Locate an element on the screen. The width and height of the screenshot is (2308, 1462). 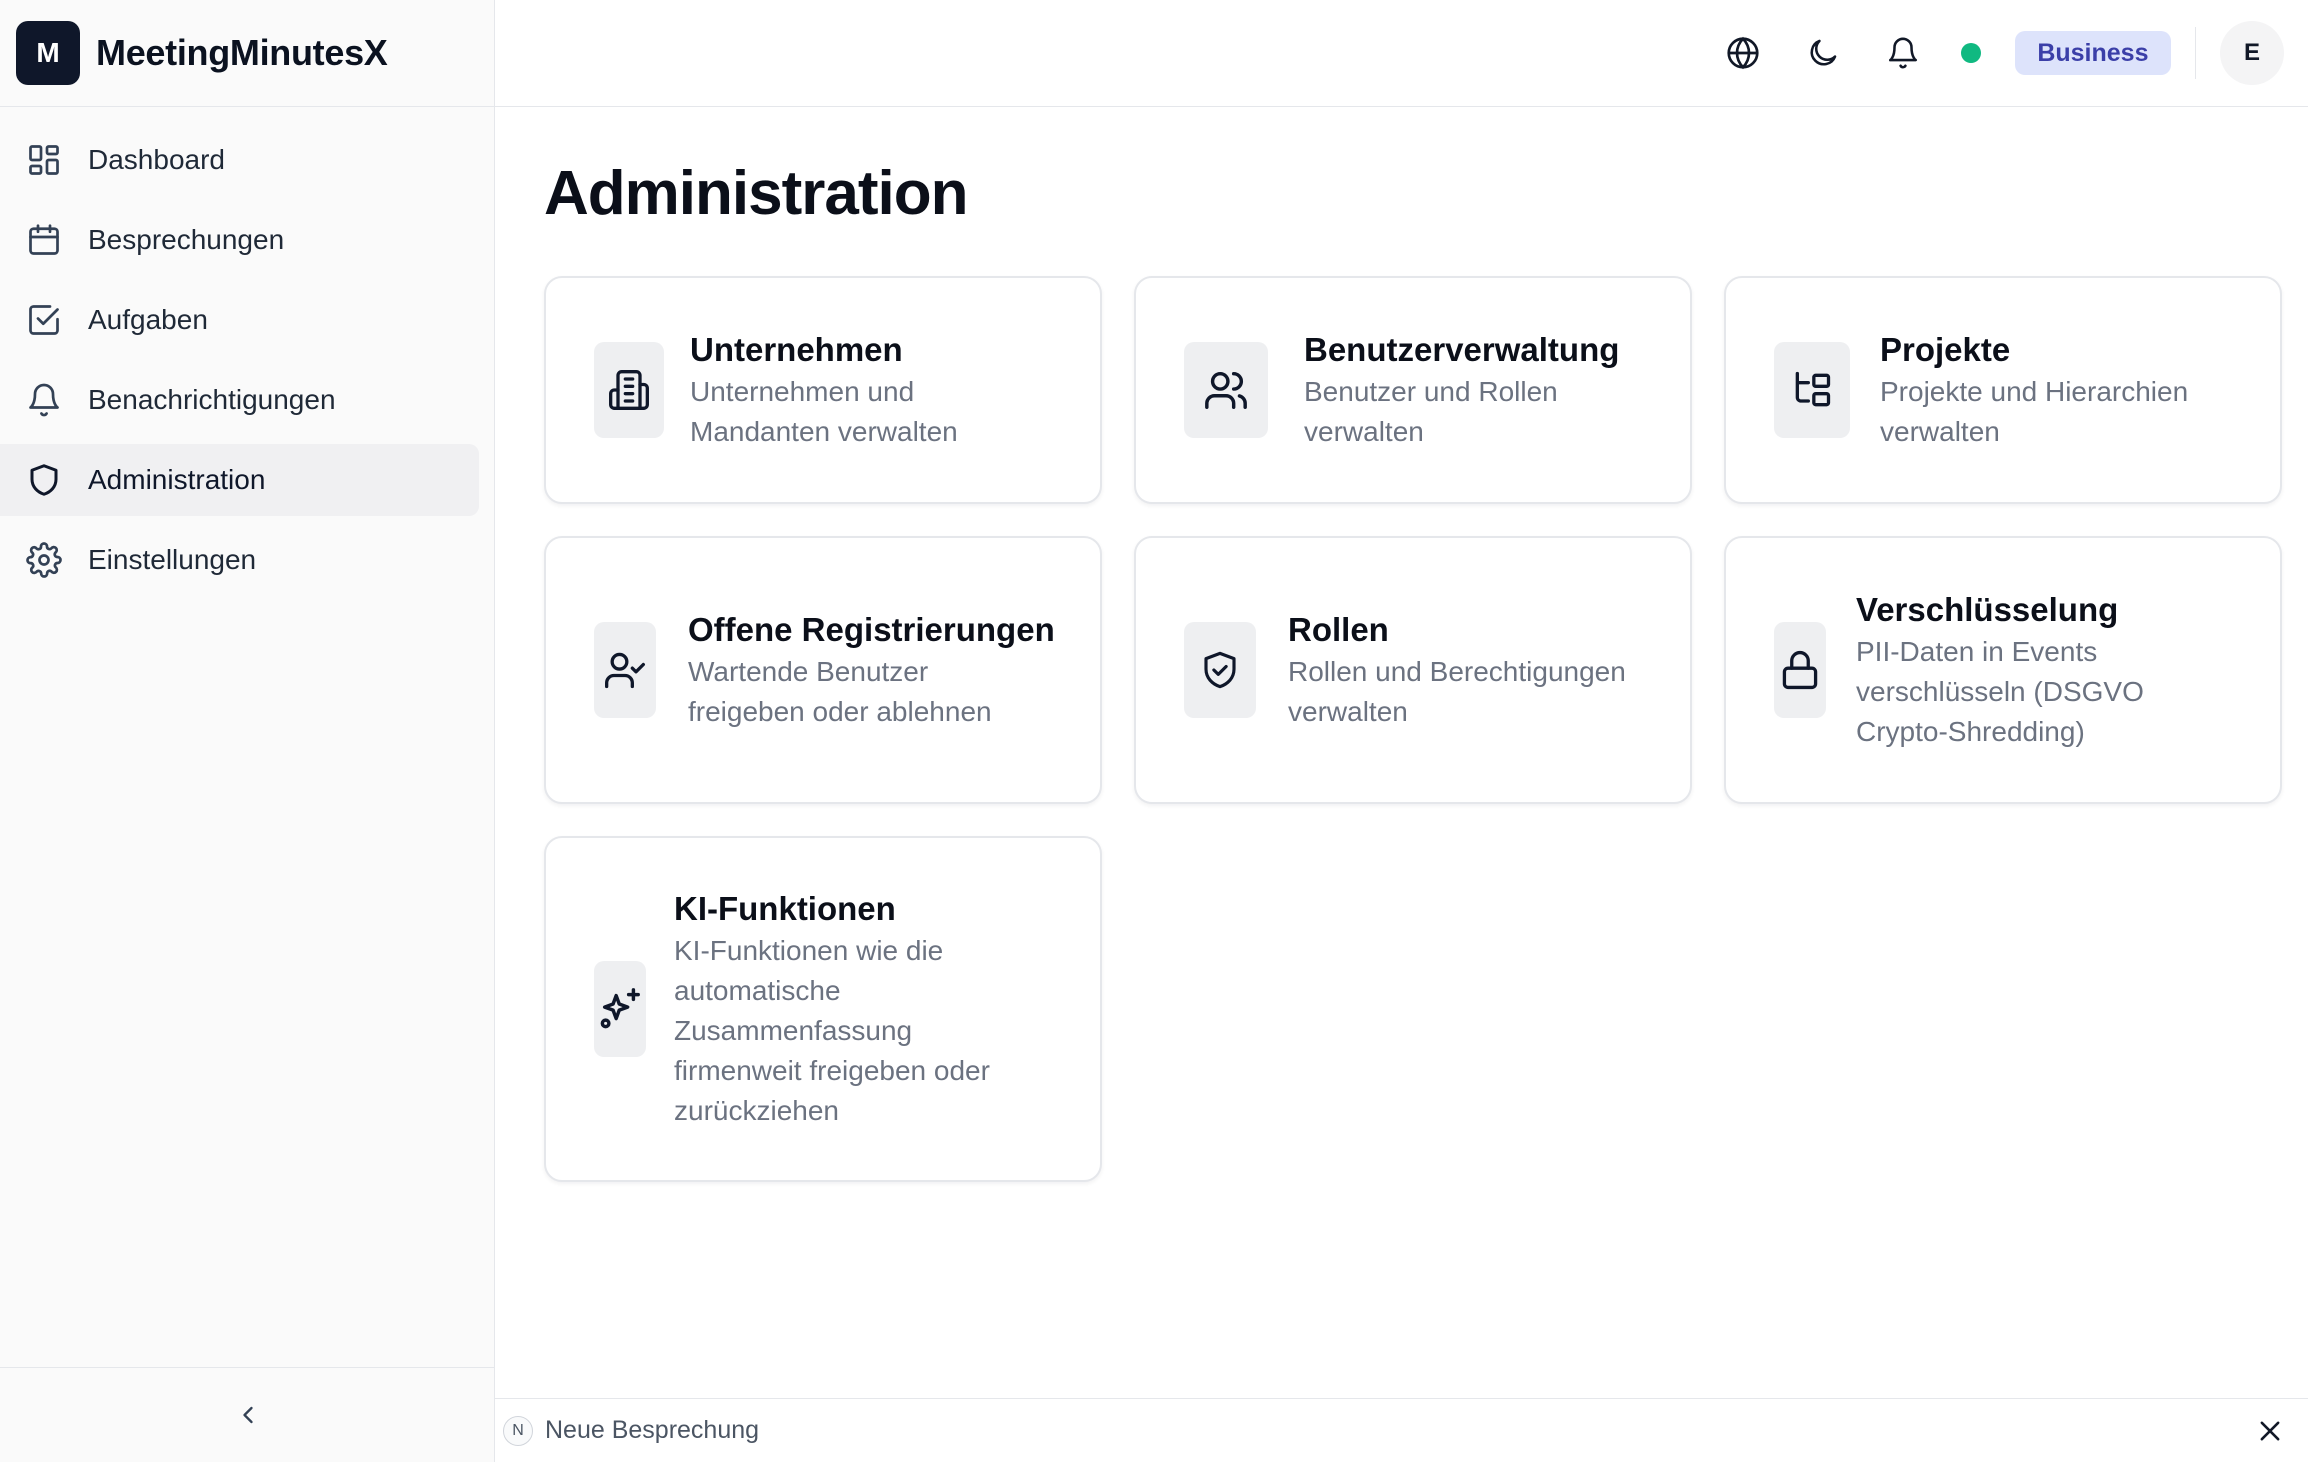
card-title: Benutzerverwaltung is located at coordinates (1462, 349).